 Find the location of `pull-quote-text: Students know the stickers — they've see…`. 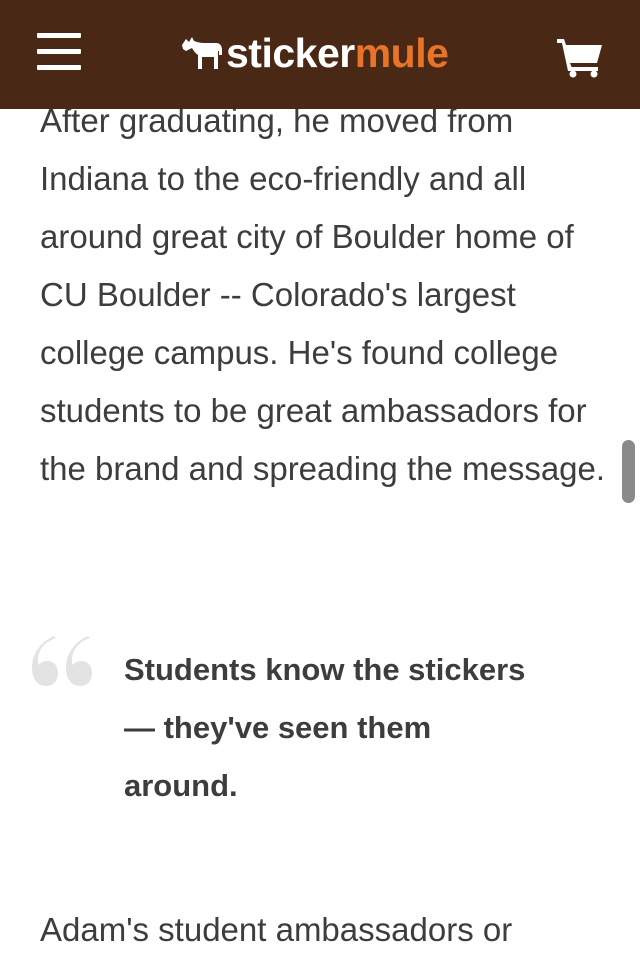

pull-quote-text: Students know the stickers — they've see… is located at coordinates (325, 727).